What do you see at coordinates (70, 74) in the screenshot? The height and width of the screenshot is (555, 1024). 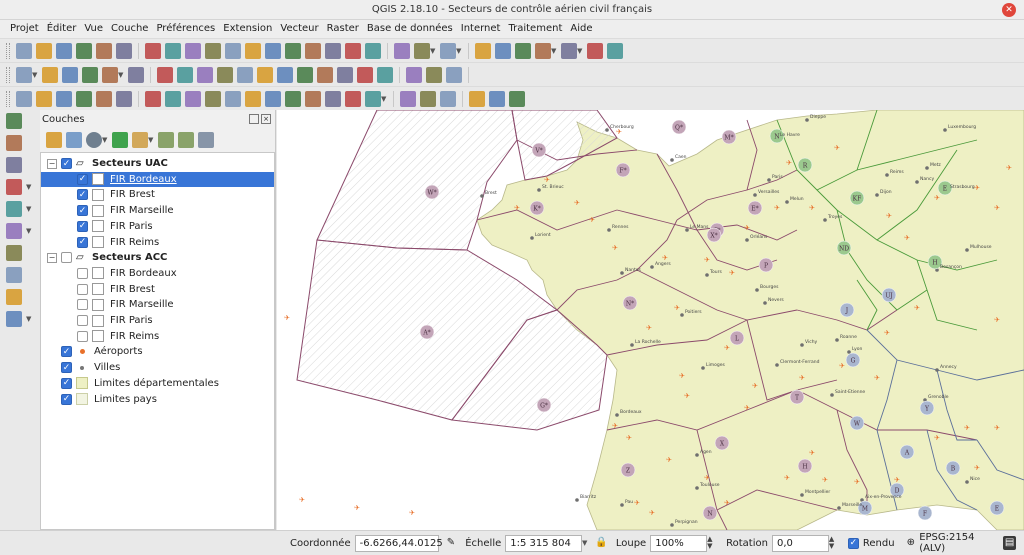 I see `save-edits-button` at bounding box center [70, 74].